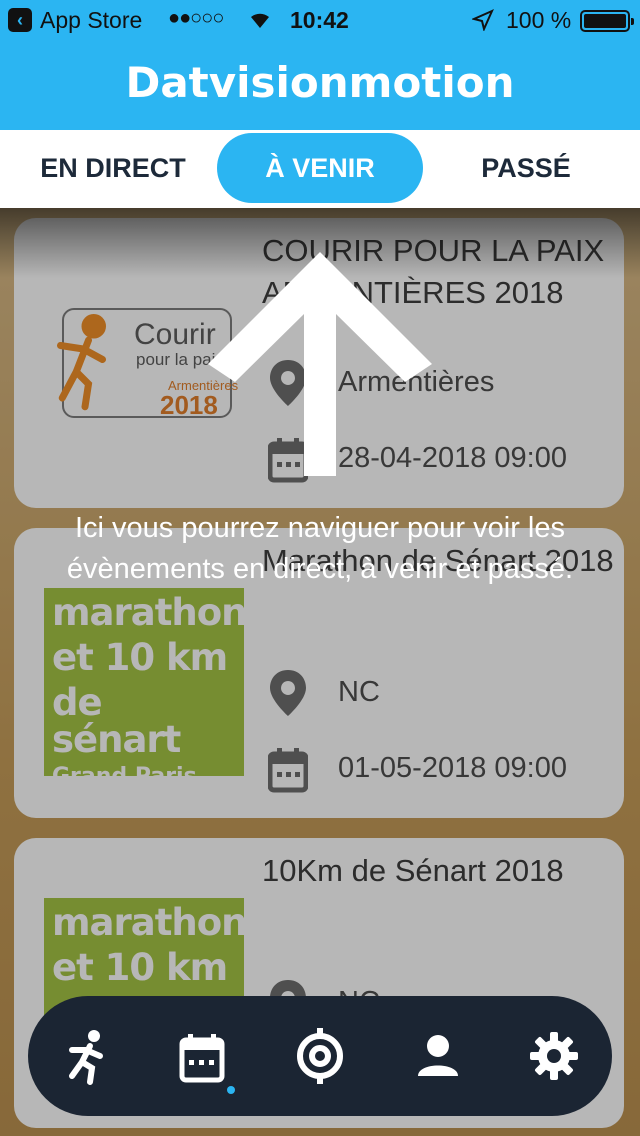 This screenshot has width=640, height=1136. Describe the element at coordinates (260, 20) in the screenshot. I see `wifi-icon` at that location.